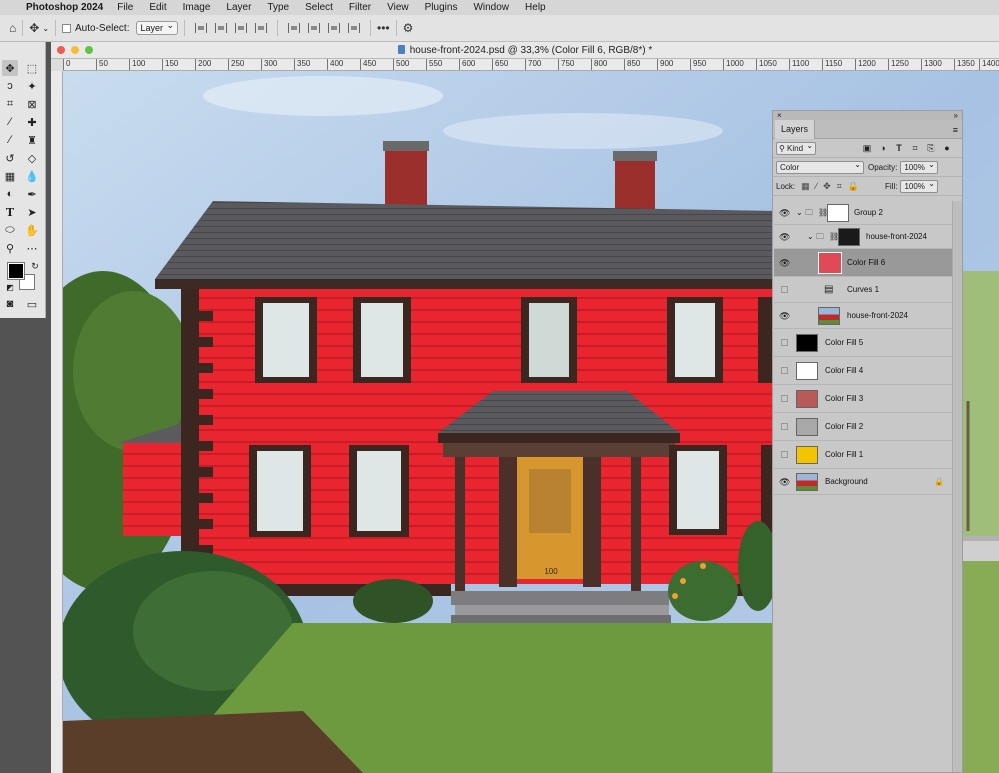 The width and height of the screenshot is (999, 773). What do you see at coordinates (863, 290) in the screenshot?
I see `layer-row-curves-1: ▤ Curves 1` at bounding box center [863, 290].